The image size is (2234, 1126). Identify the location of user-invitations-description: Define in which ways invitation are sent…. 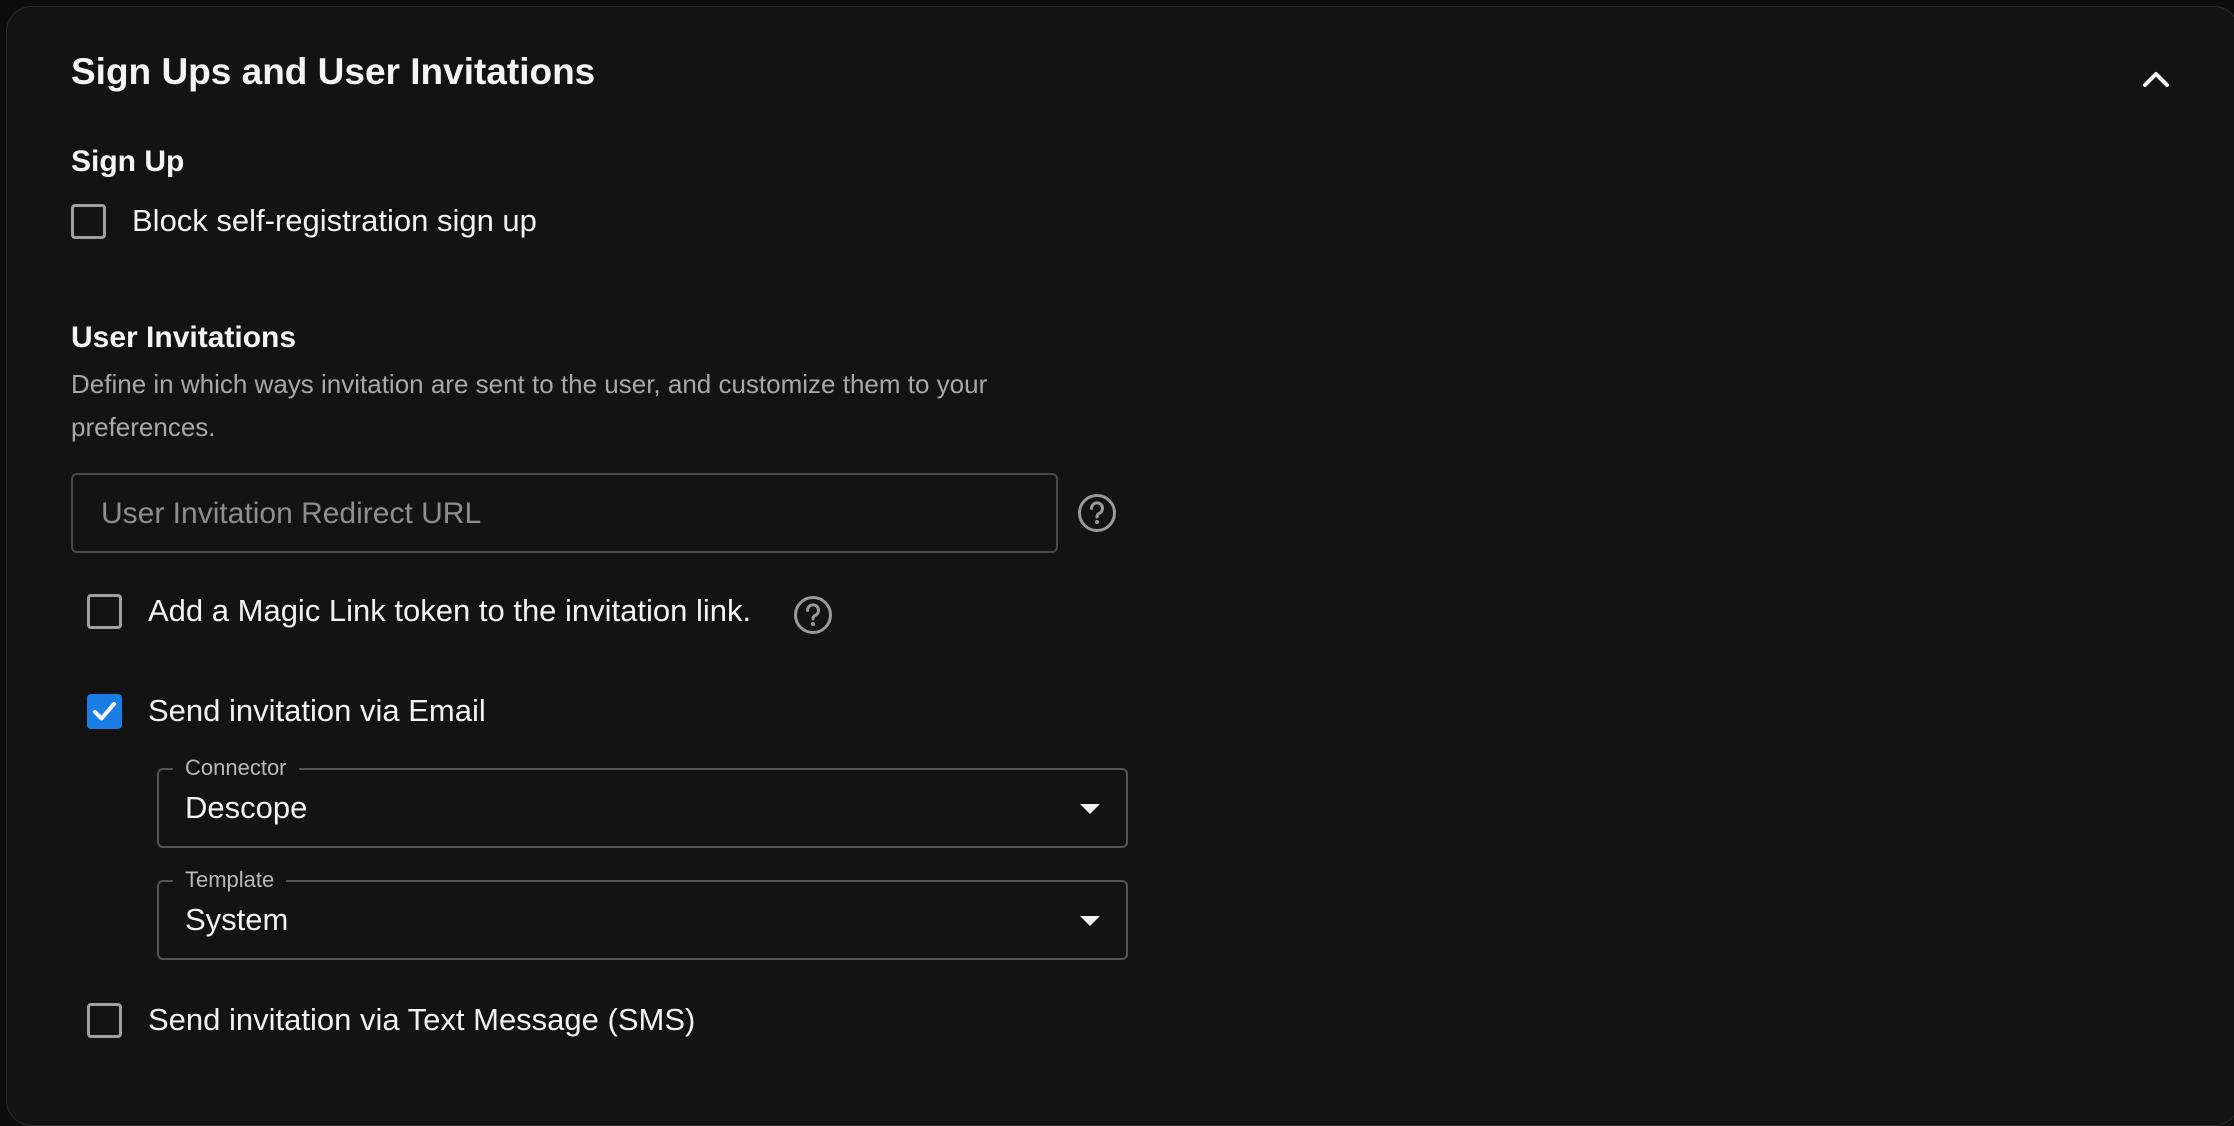
(529, 405).